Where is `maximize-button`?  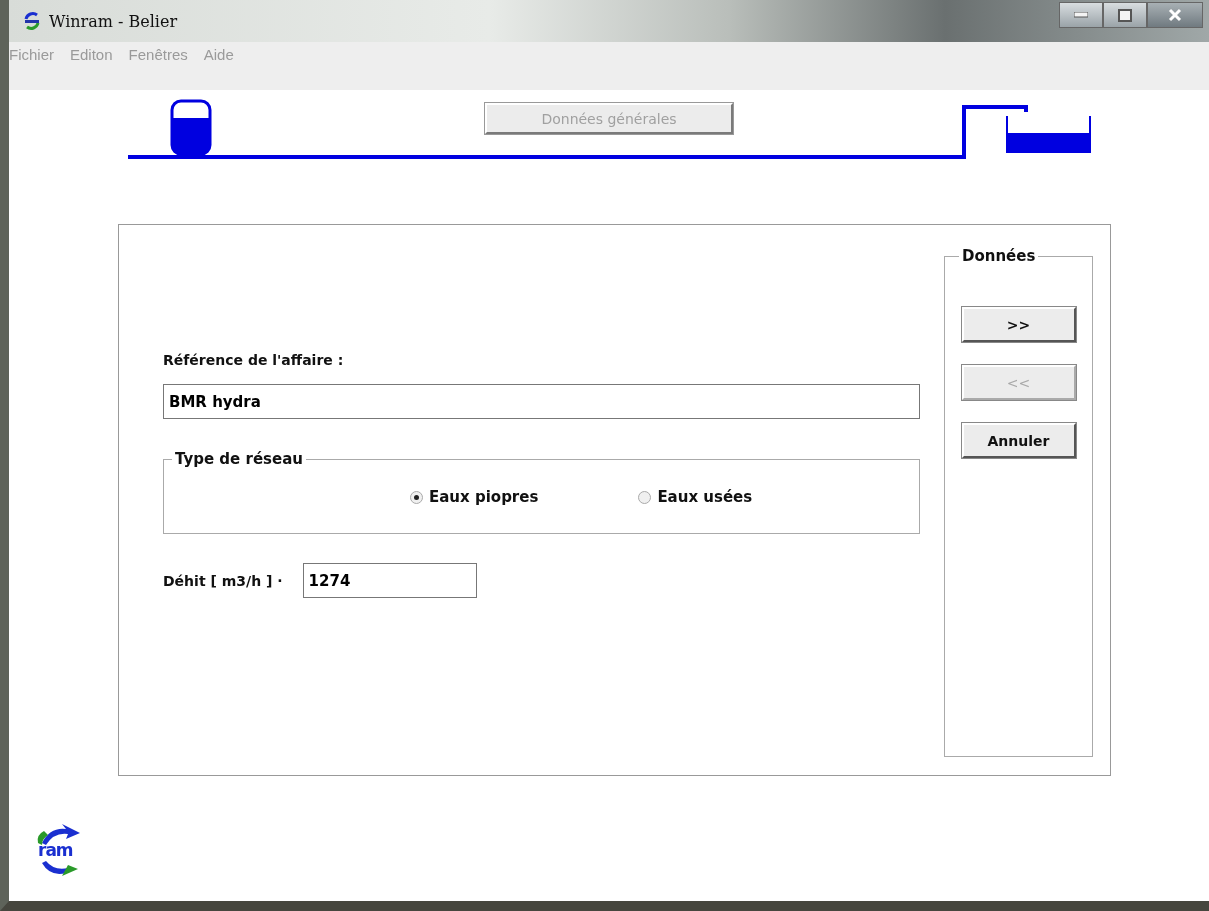
maximize-button is located at coordinates (1125, 15).